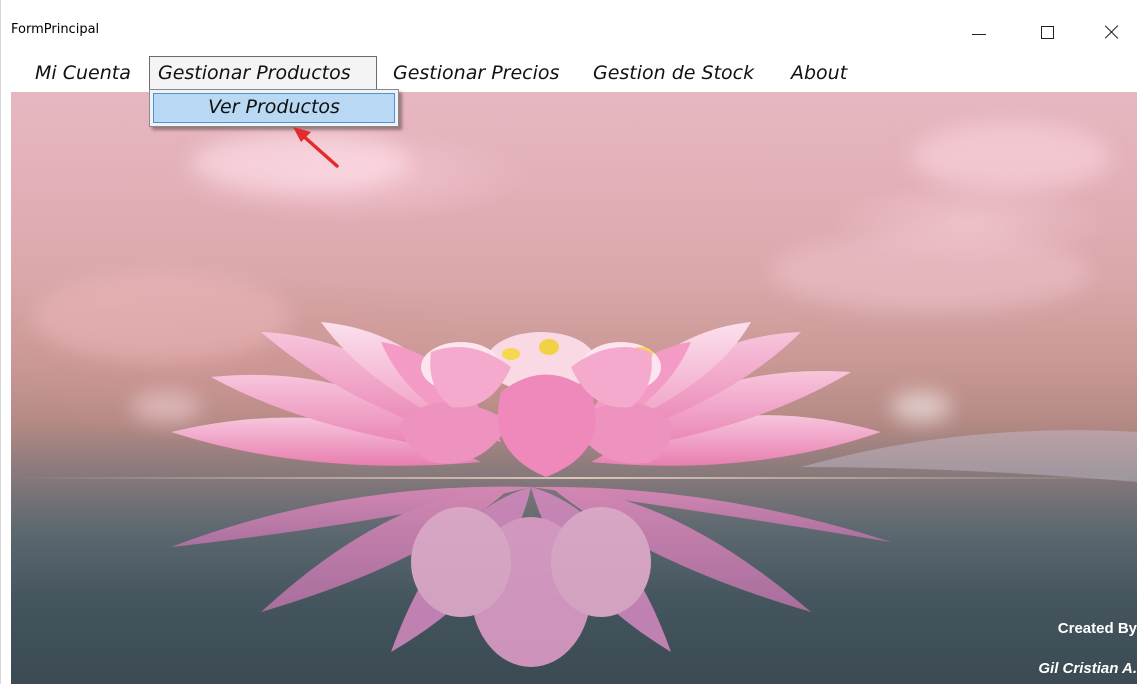  Describe the element at coordinates (1087, 668) in the screenshot. I see `credits-author: Gil Cristian A.` at that location.